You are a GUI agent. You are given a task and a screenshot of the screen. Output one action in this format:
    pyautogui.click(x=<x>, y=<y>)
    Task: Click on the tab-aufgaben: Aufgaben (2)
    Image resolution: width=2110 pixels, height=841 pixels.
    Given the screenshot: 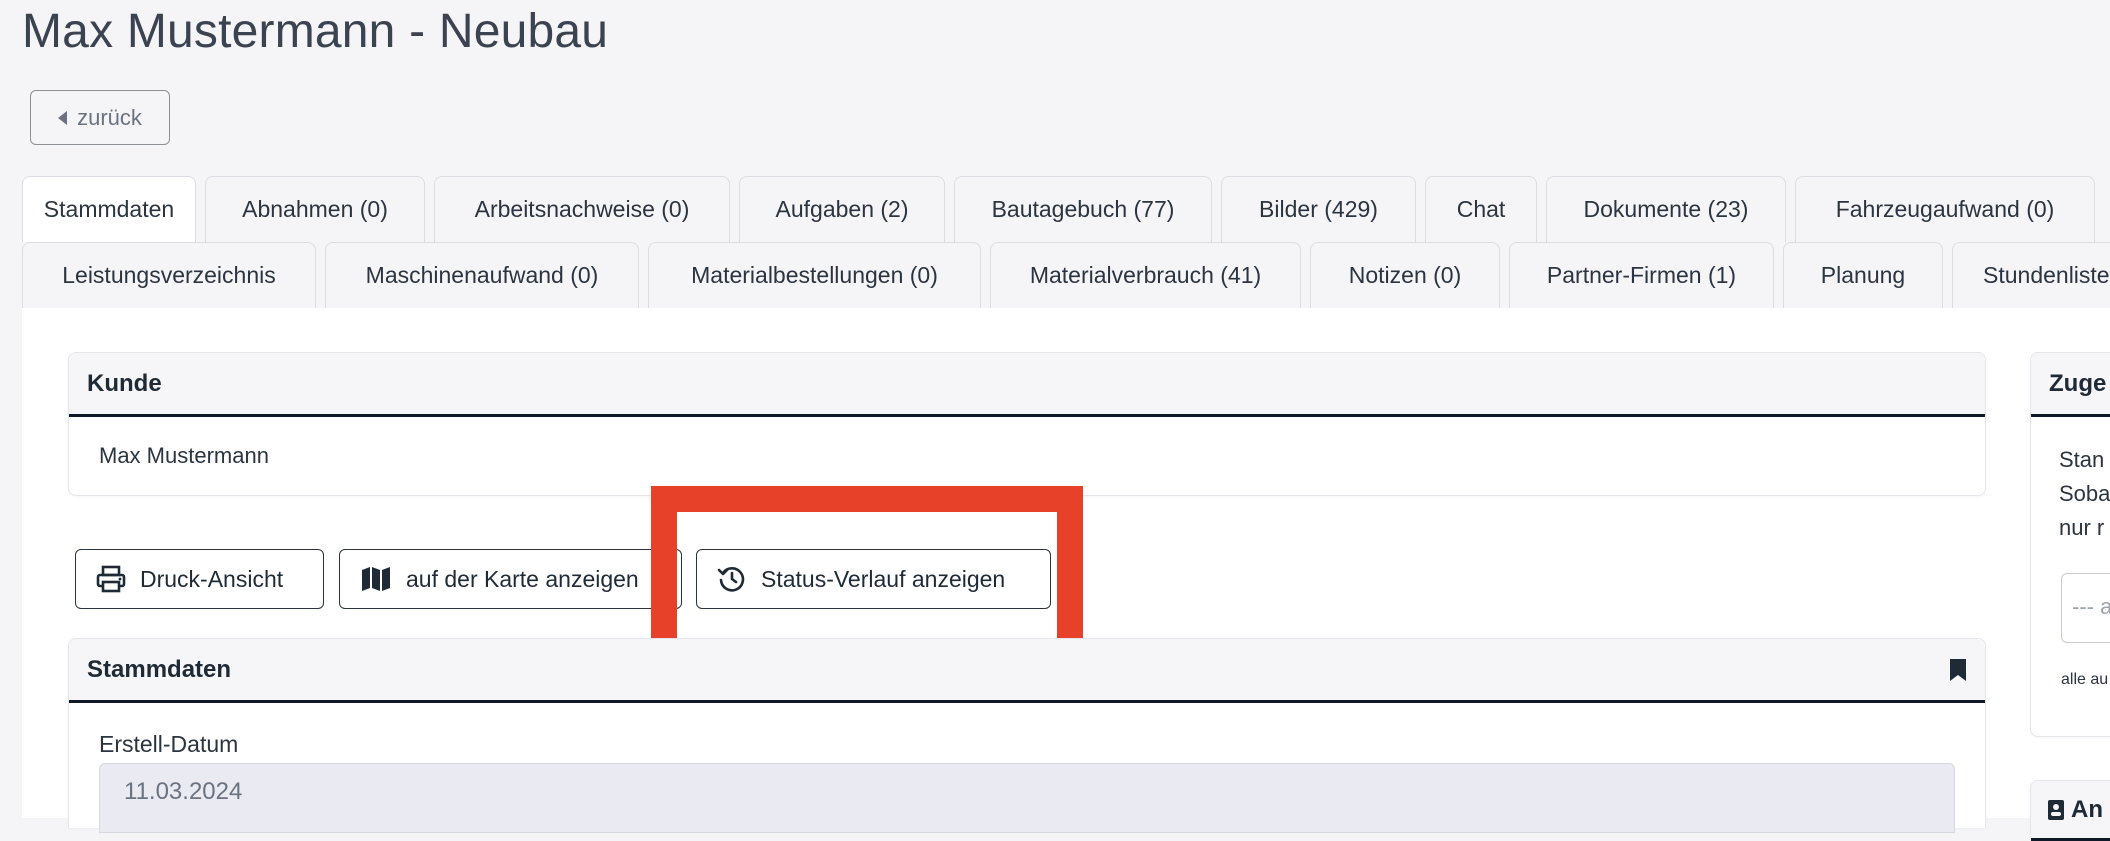 What is the action you would take?
    pyautogui.click(x=842, y=209)
    